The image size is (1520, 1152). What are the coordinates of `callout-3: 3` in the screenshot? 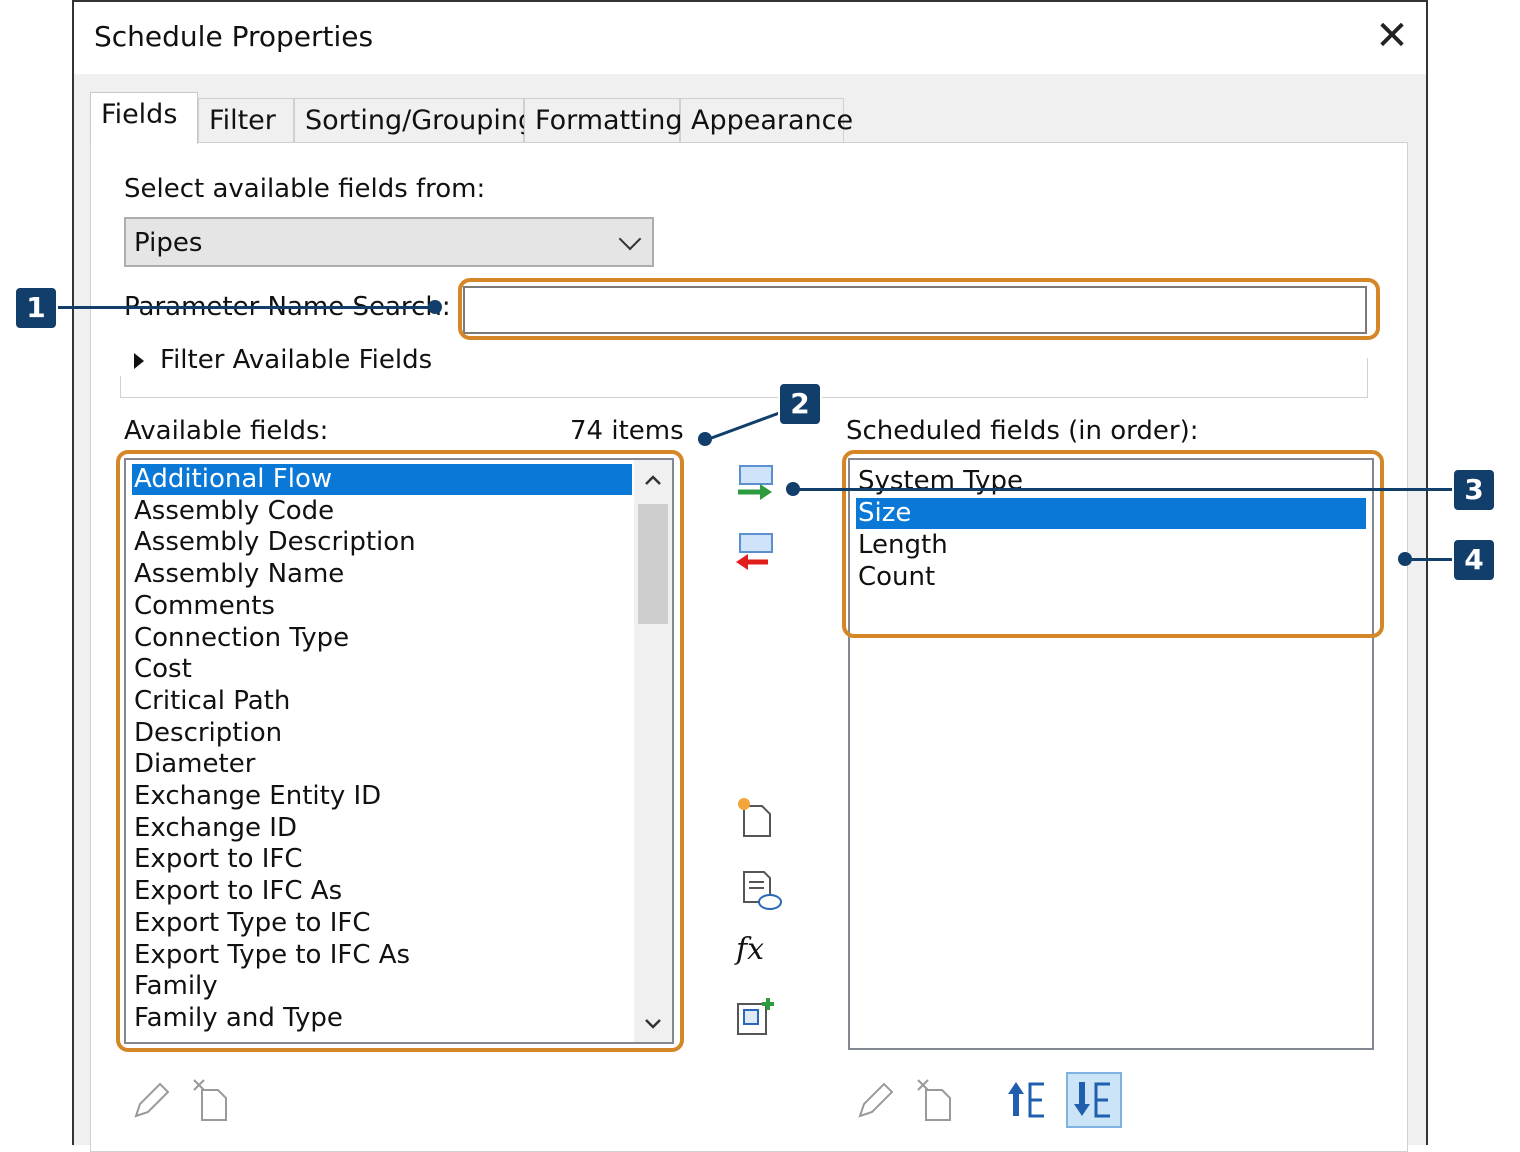 It's located at (1474, 490).